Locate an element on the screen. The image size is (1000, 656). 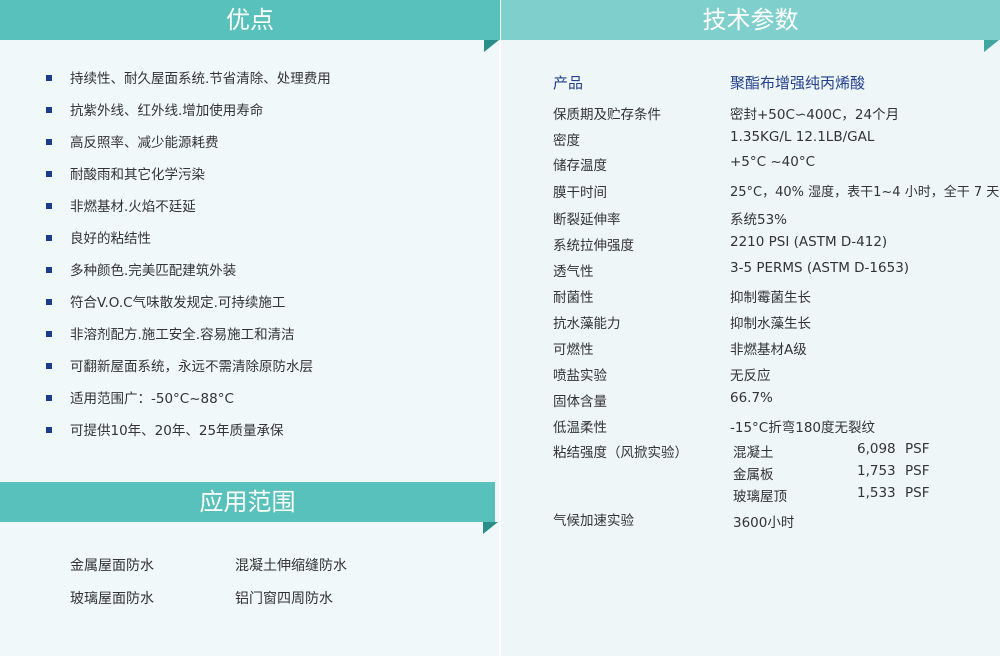
spec-label: 固体含量 is located at coordinates (580, 402).